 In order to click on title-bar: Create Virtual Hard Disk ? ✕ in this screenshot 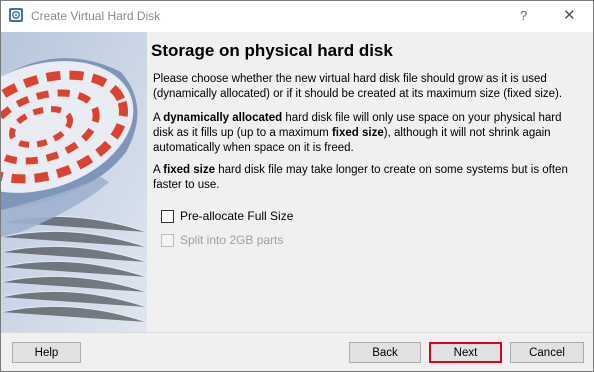, I will do `click(297, 16)`.